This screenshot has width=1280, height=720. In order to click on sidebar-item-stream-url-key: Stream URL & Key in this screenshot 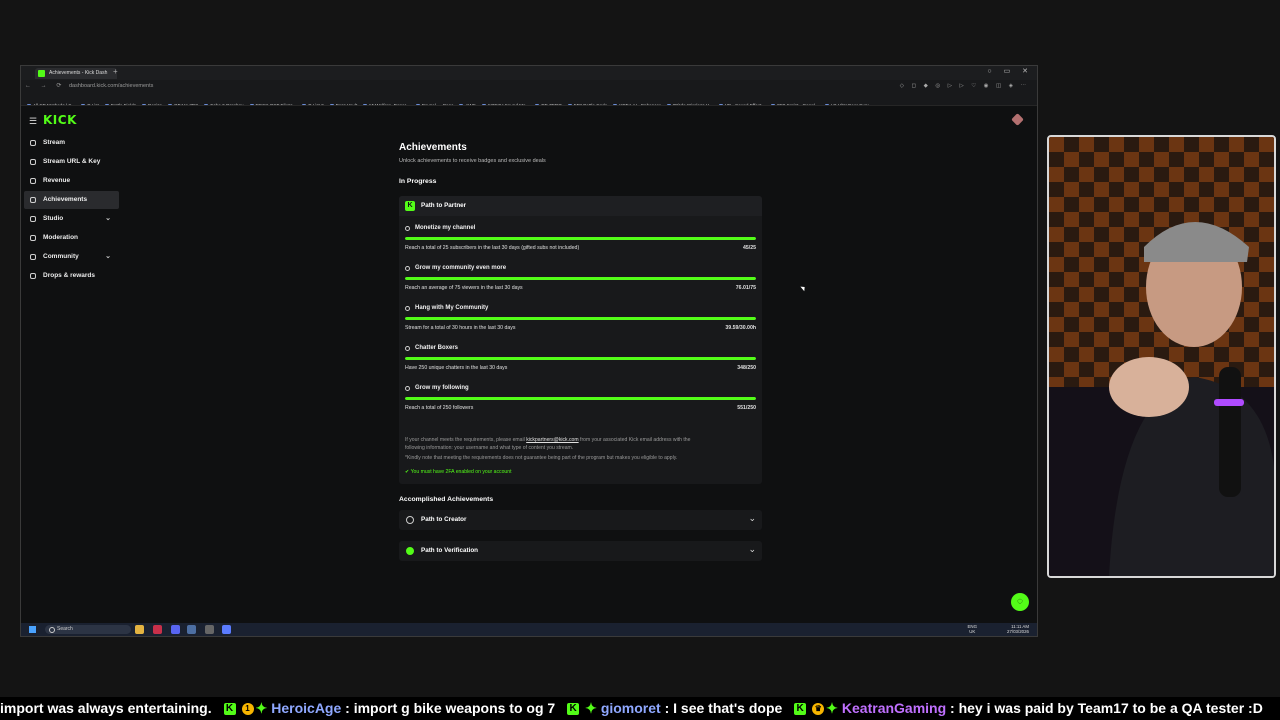, I will do `click(71, 162)`.